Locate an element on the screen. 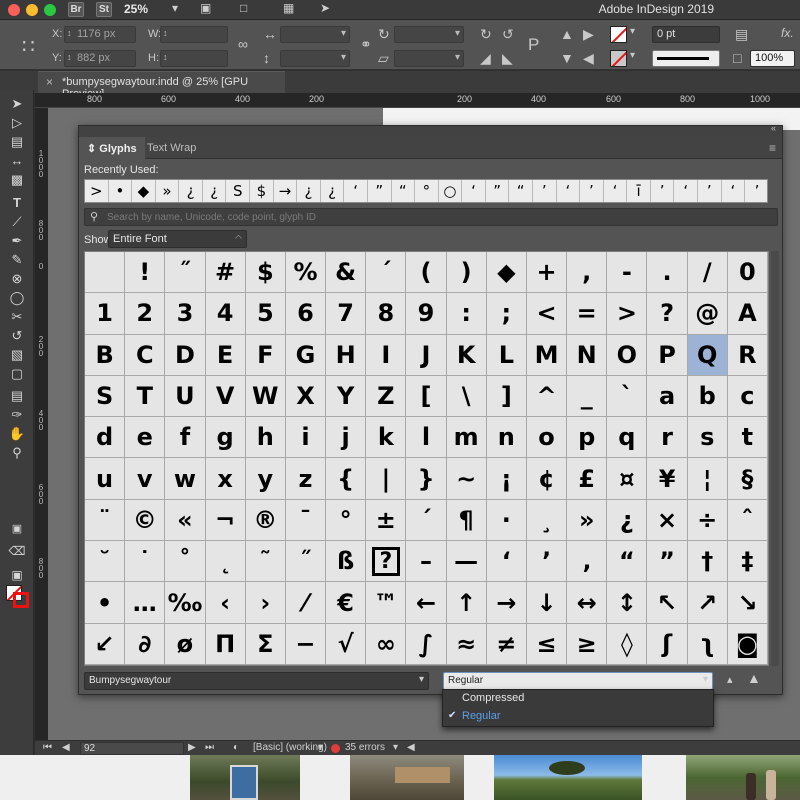 The width and height of the screenshot is (800, 800). glyph-cell: y is located at coordinates (265, 479).